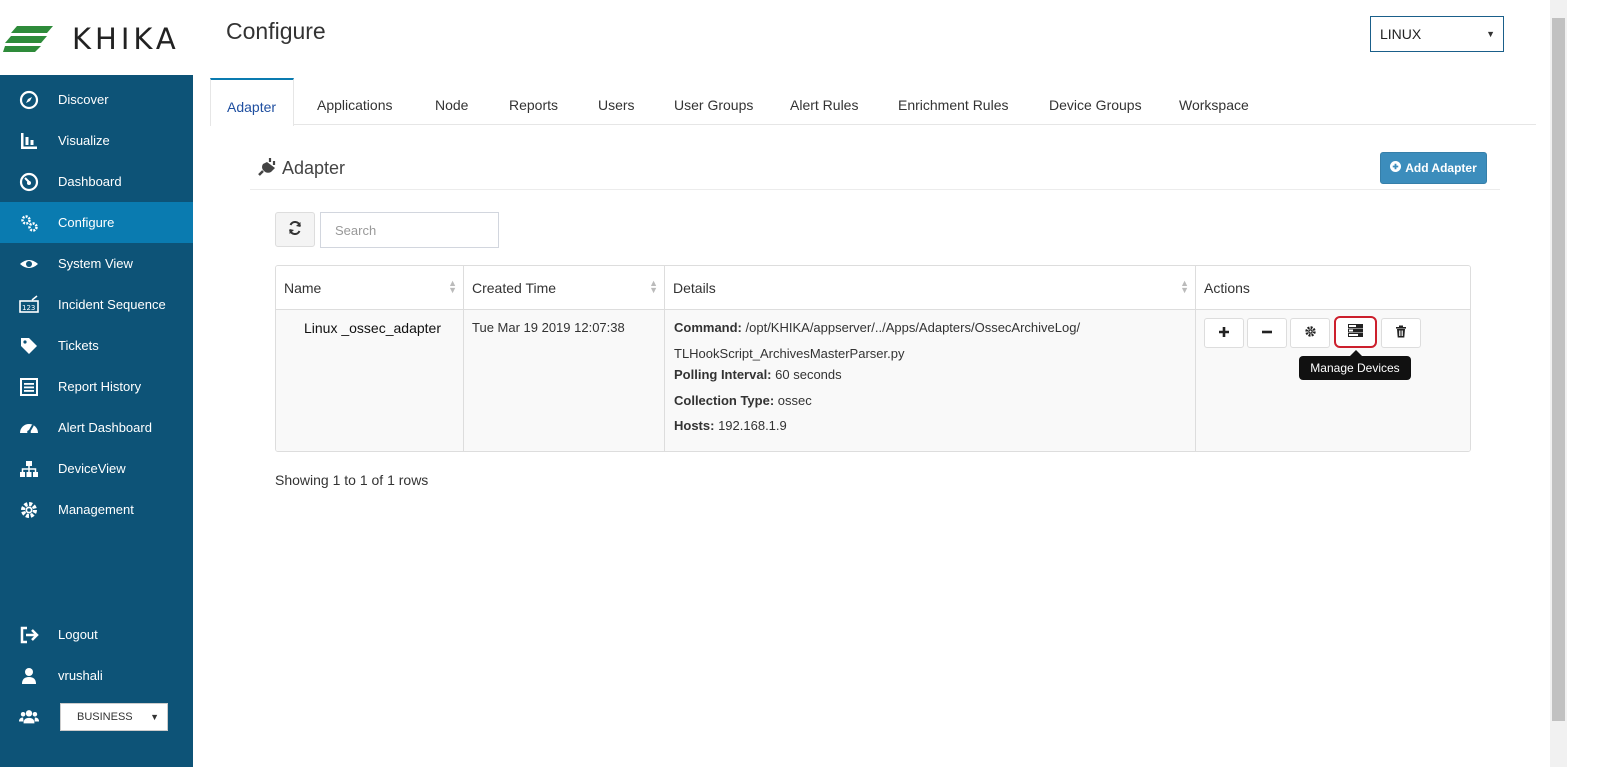 This screenshot has height=767, width=1599. I want to click on divider, so click(875, 189).